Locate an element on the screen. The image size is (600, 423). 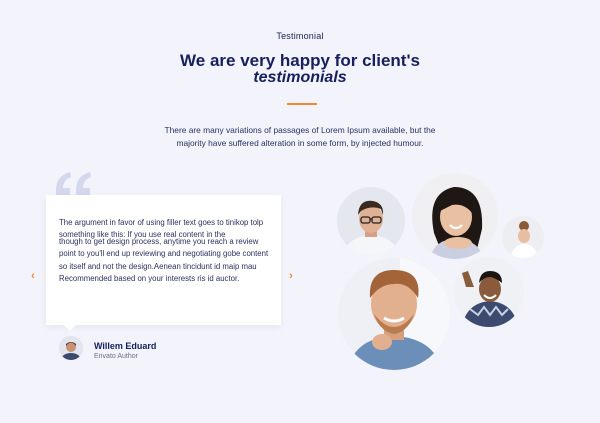
author-role: Envato Author is located at coordinates (116, 356).